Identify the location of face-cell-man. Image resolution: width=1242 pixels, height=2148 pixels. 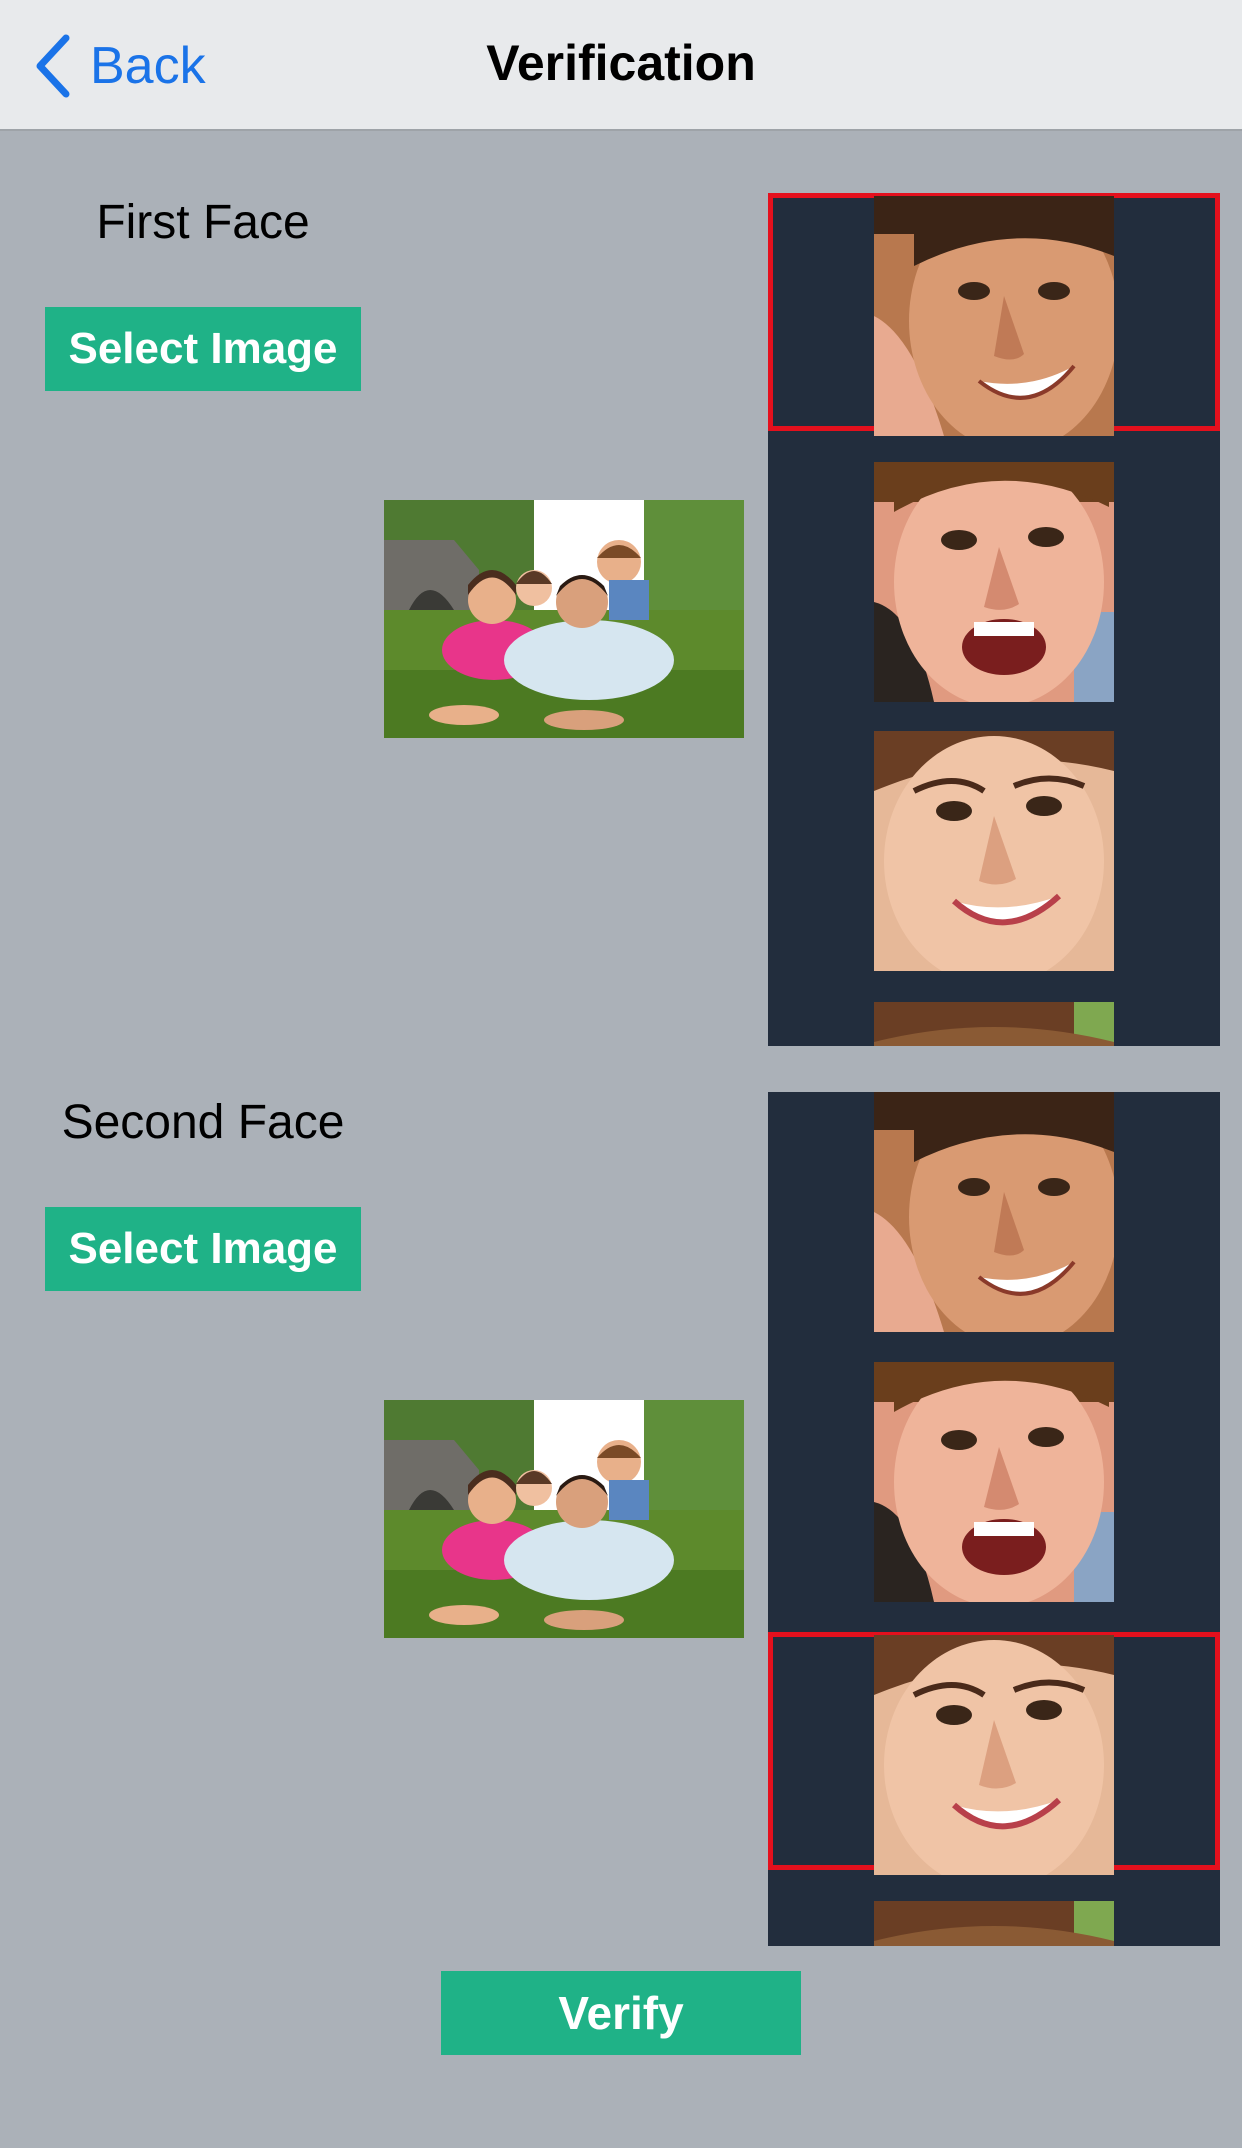
(994, 1212).